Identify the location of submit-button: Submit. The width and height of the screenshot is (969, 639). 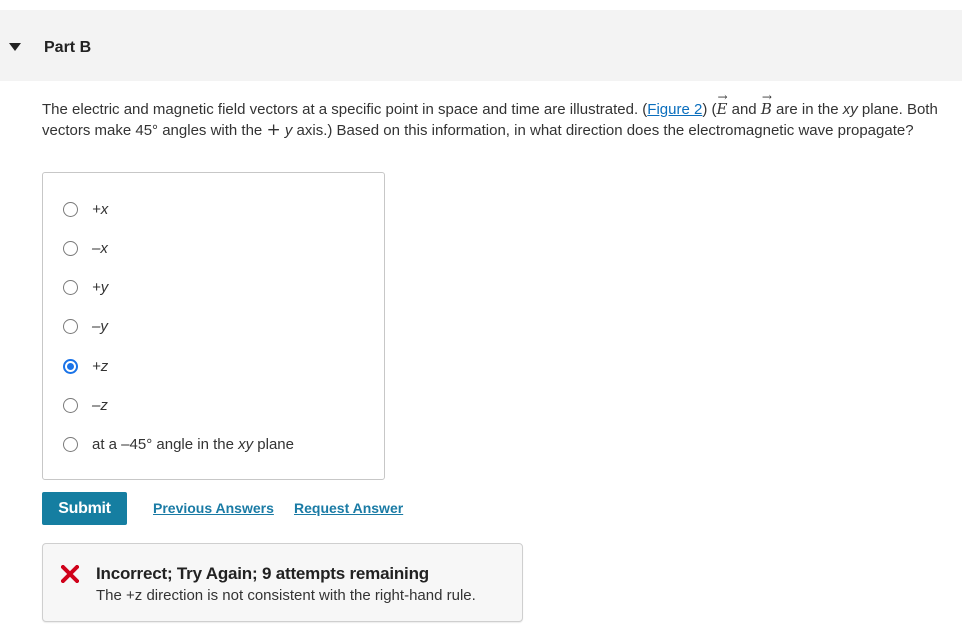
(84, 508).